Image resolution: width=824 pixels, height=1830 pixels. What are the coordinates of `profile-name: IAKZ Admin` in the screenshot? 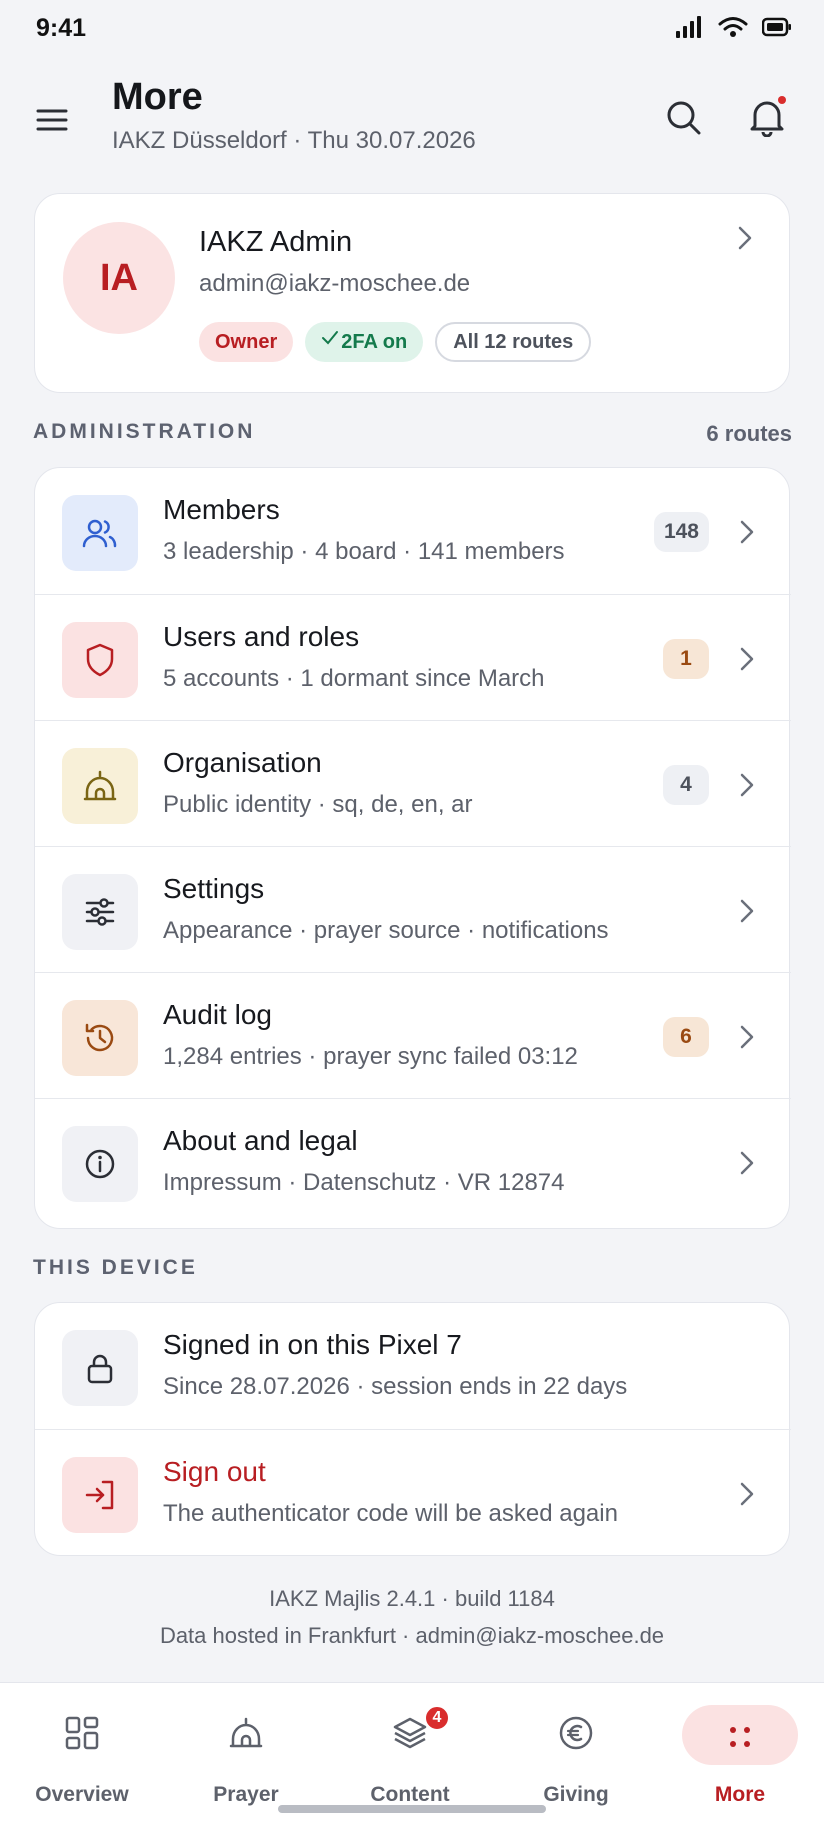 It's located at (276, 242).